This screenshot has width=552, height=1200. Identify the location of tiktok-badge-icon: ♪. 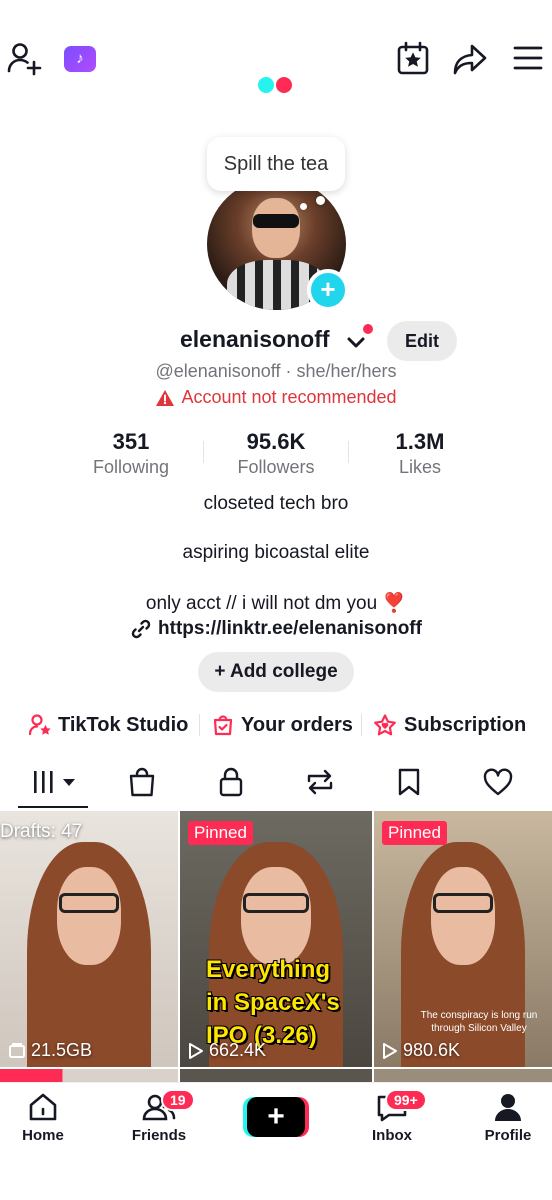
(80, 59).